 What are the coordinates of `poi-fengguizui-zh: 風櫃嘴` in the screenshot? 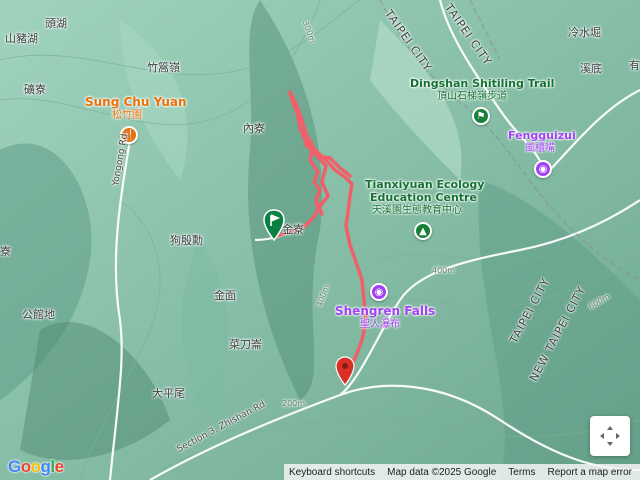 It's located at (540, 149).